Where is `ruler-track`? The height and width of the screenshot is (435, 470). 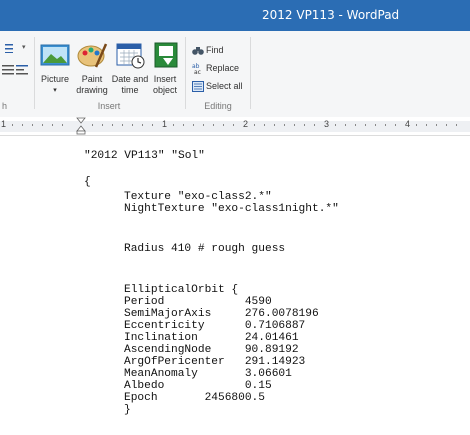 ruler-track is located at coordinates (235, 126).